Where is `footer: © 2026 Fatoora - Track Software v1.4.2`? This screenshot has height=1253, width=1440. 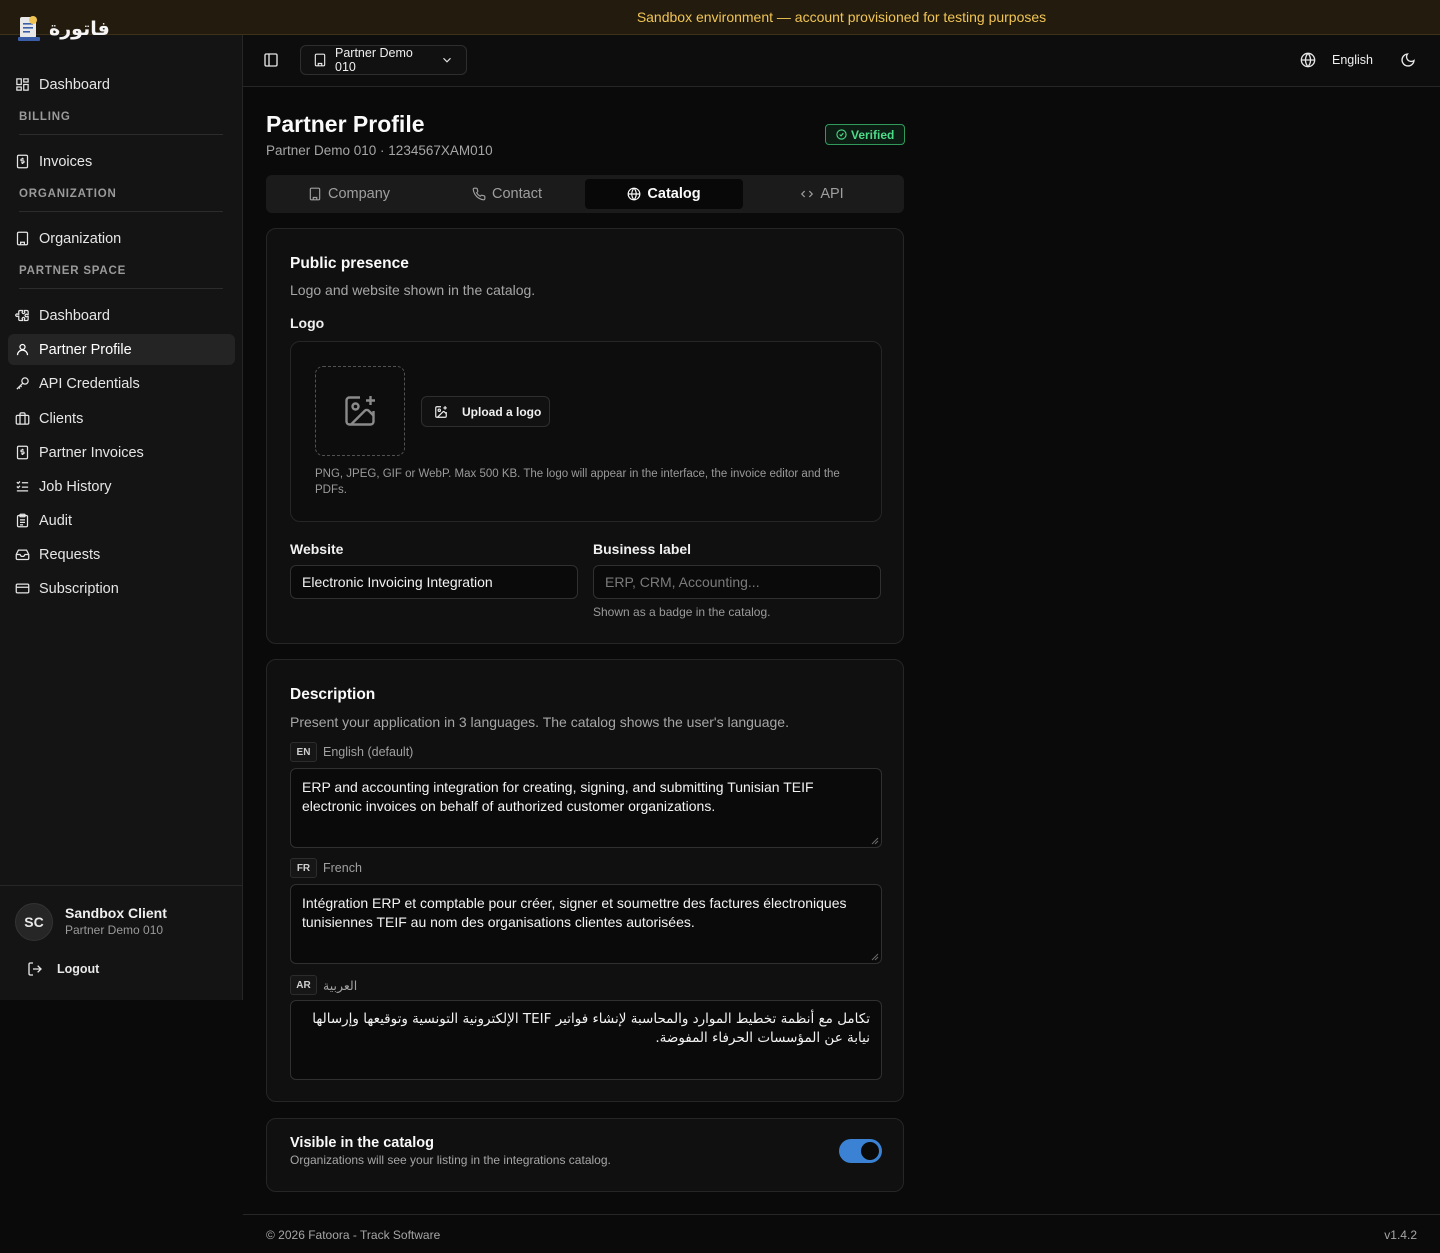
footer: © 2026 Fatoora - Track Software v1.4.2 is located at coordinates (841, 1233).